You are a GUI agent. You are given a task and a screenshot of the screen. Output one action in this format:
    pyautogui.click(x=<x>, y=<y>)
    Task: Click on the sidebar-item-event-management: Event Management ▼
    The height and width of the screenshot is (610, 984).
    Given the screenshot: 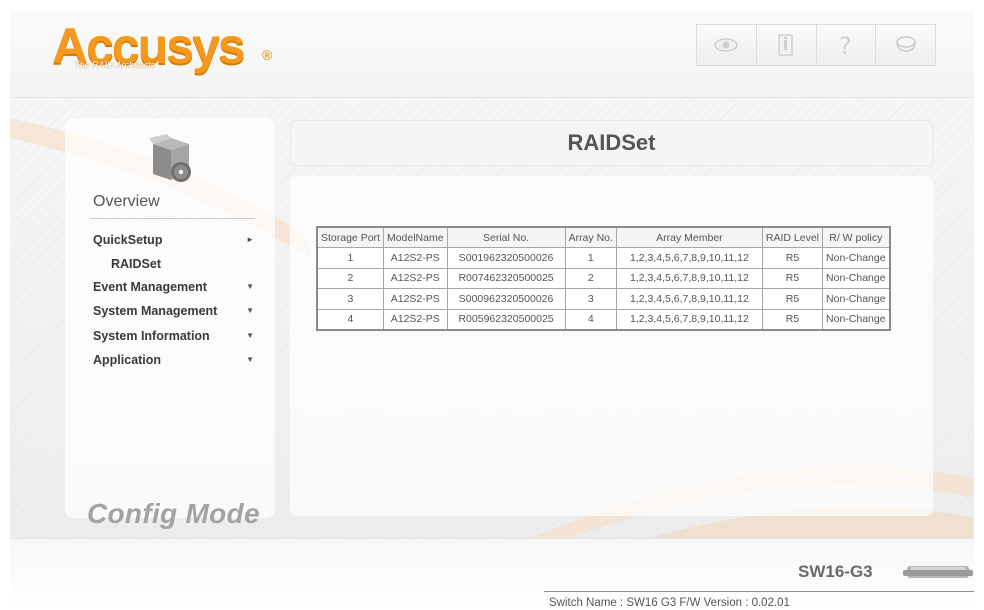 What is the action you would take?
    pyautogui.click(x=175, y=287)
    